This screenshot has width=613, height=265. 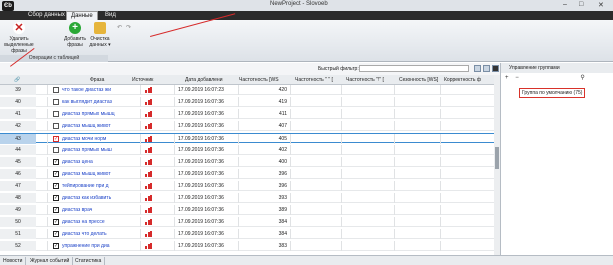 What do you see at coordinates (601, 5) in the screenshot?
I see `close-icon: ✕` at bounding box center [601, 5].